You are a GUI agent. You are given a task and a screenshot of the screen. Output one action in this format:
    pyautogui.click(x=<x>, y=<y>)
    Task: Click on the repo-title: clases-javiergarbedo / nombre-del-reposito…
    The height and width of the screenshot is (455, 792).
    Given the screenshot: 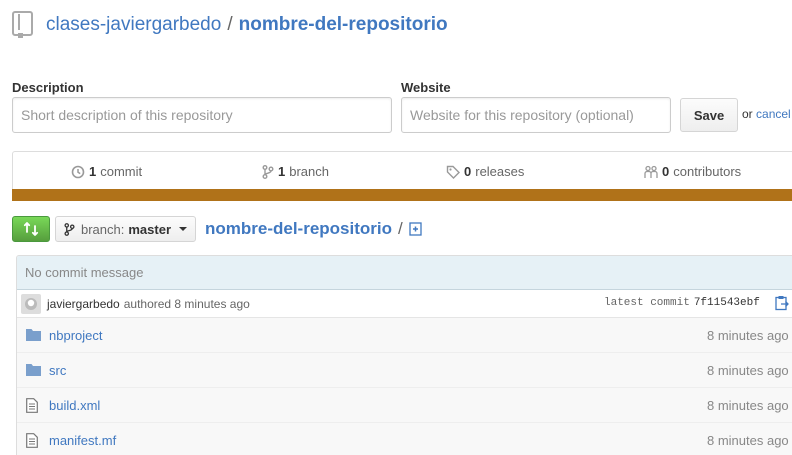 What is the action you would take?
    pyautogui.click(x=247, y=25)
    